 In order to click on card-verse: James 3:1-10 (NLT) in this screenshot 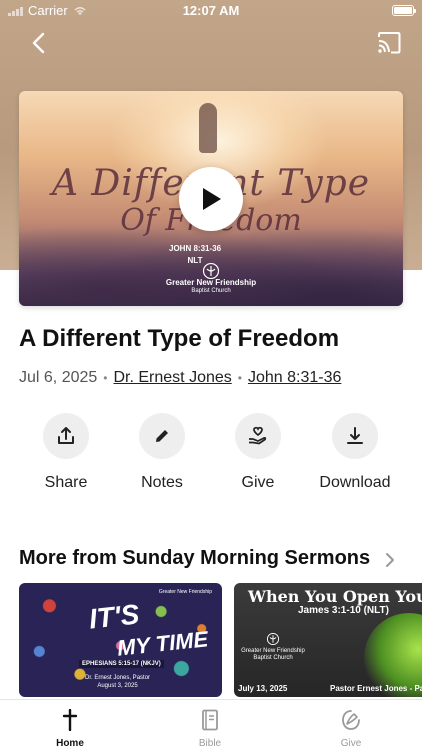, I will do `click(343, 610)`.